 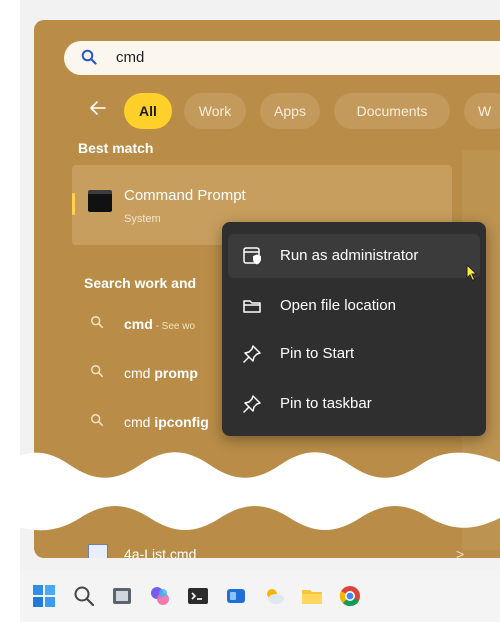 I want to click on tab-all: All, so click(x=148, y=111).